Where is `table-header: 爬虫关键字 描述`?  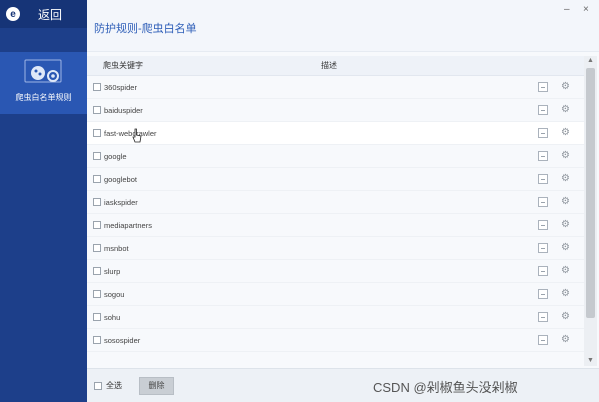
table-header: 爬虫关键字 描述 is located at coordinates (335, 66).